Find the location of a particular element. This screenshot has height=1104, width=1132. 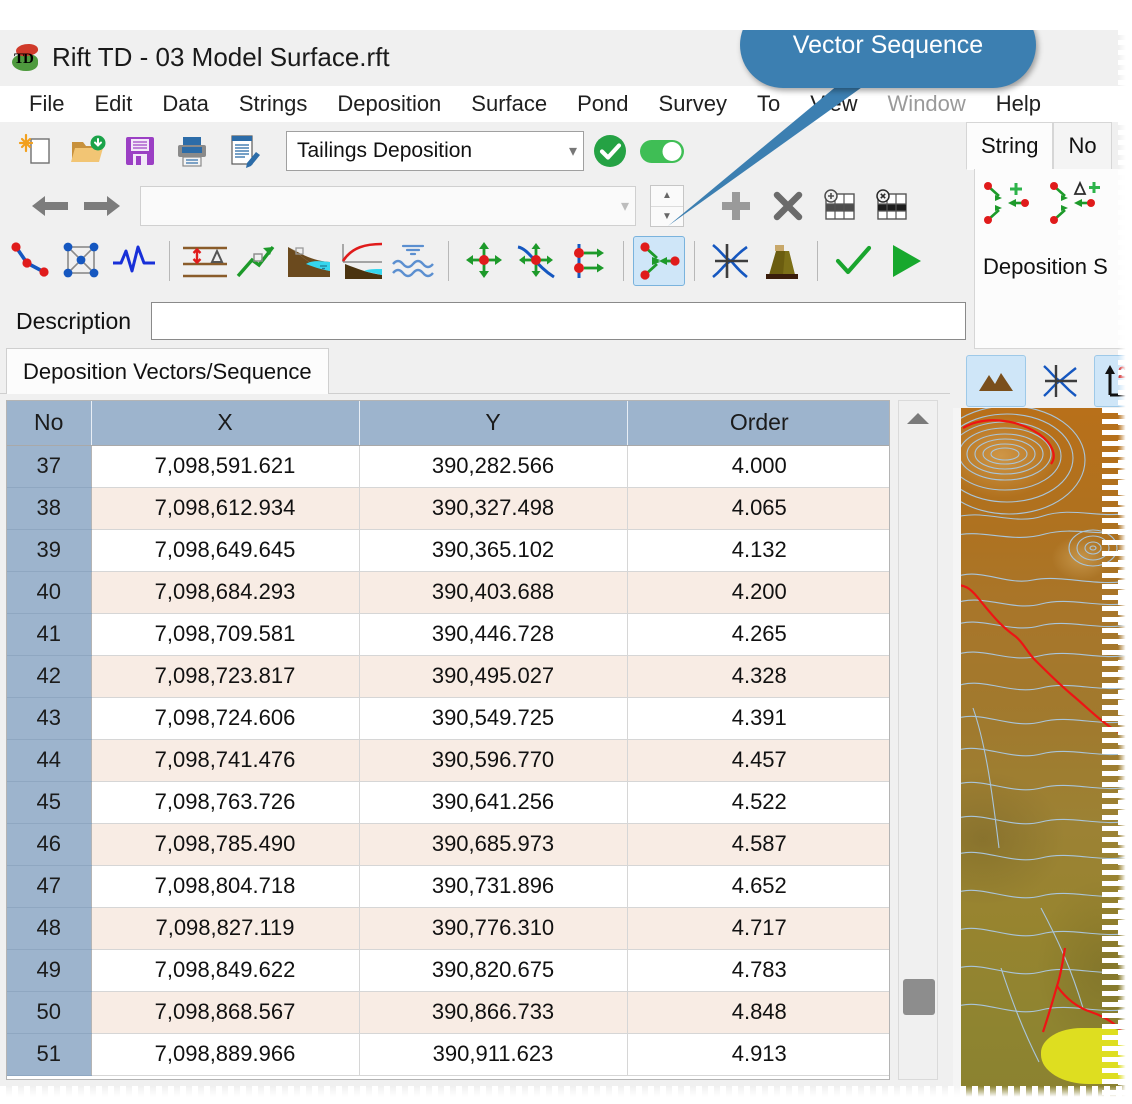

description-input is located at coordinates (558, 321).